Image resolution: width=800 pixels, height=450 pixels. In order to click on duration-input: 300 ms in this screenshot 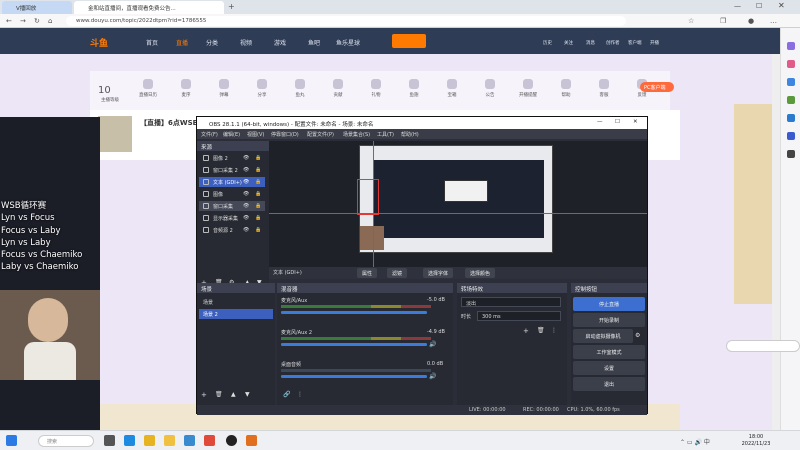, I will do `click(519, 316)`.